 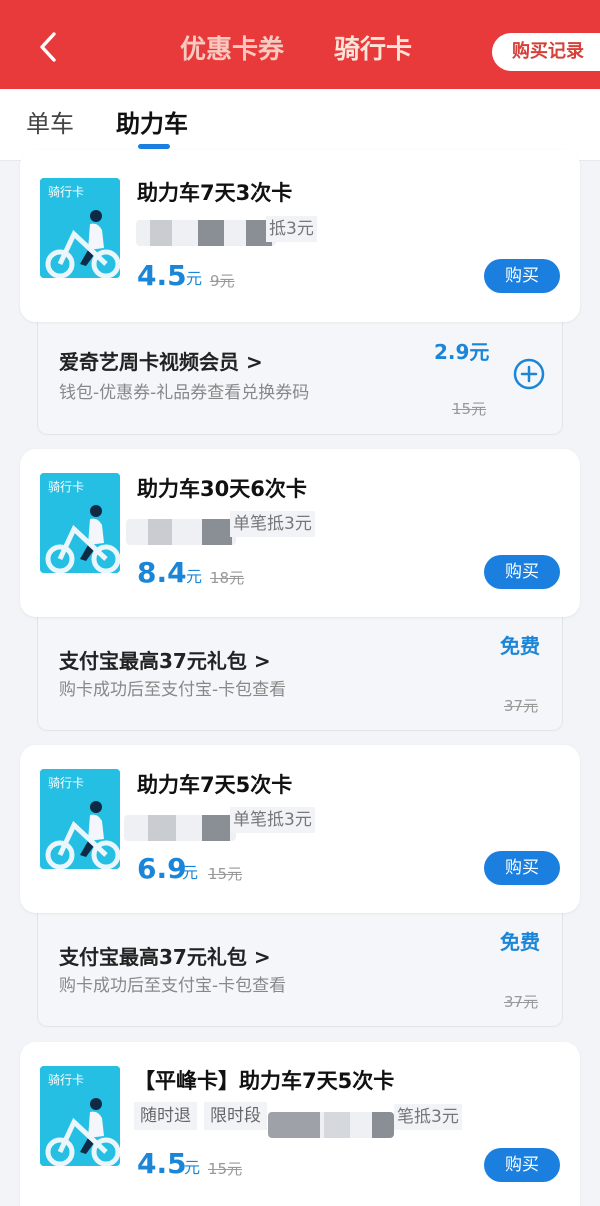 I want to click on card-price: 6.9, so click(x=162, y=868).